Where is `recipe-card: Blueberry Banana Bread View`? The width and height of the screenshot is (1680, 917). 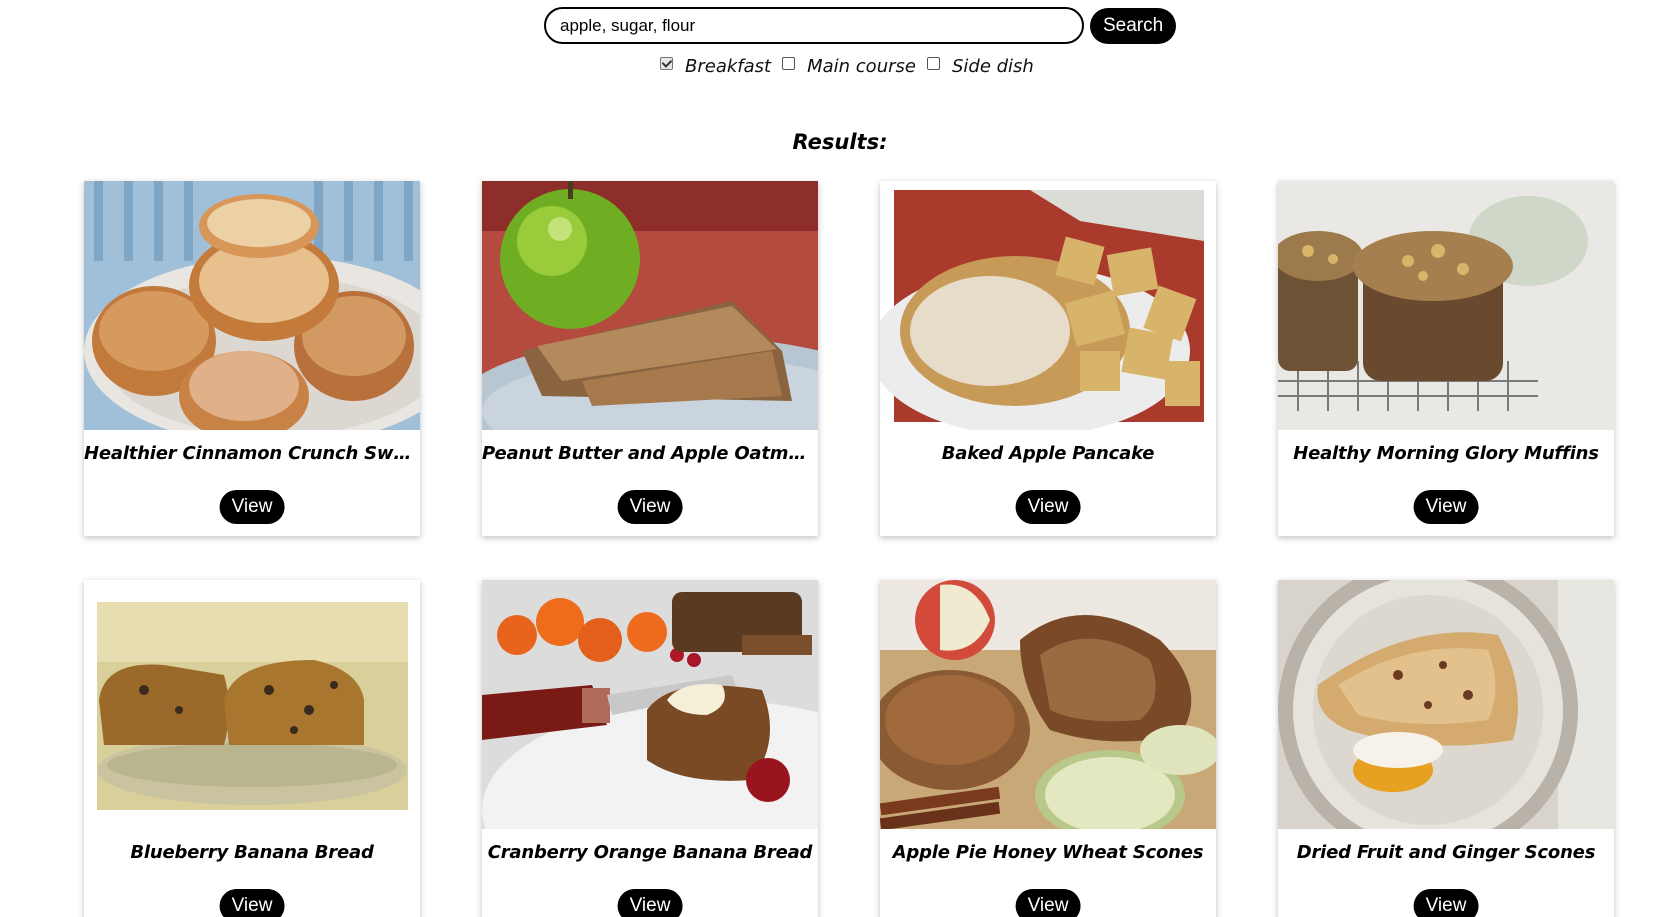 recipe-card: Blueberry Banana Bread View is located at coordinates (252, 748).